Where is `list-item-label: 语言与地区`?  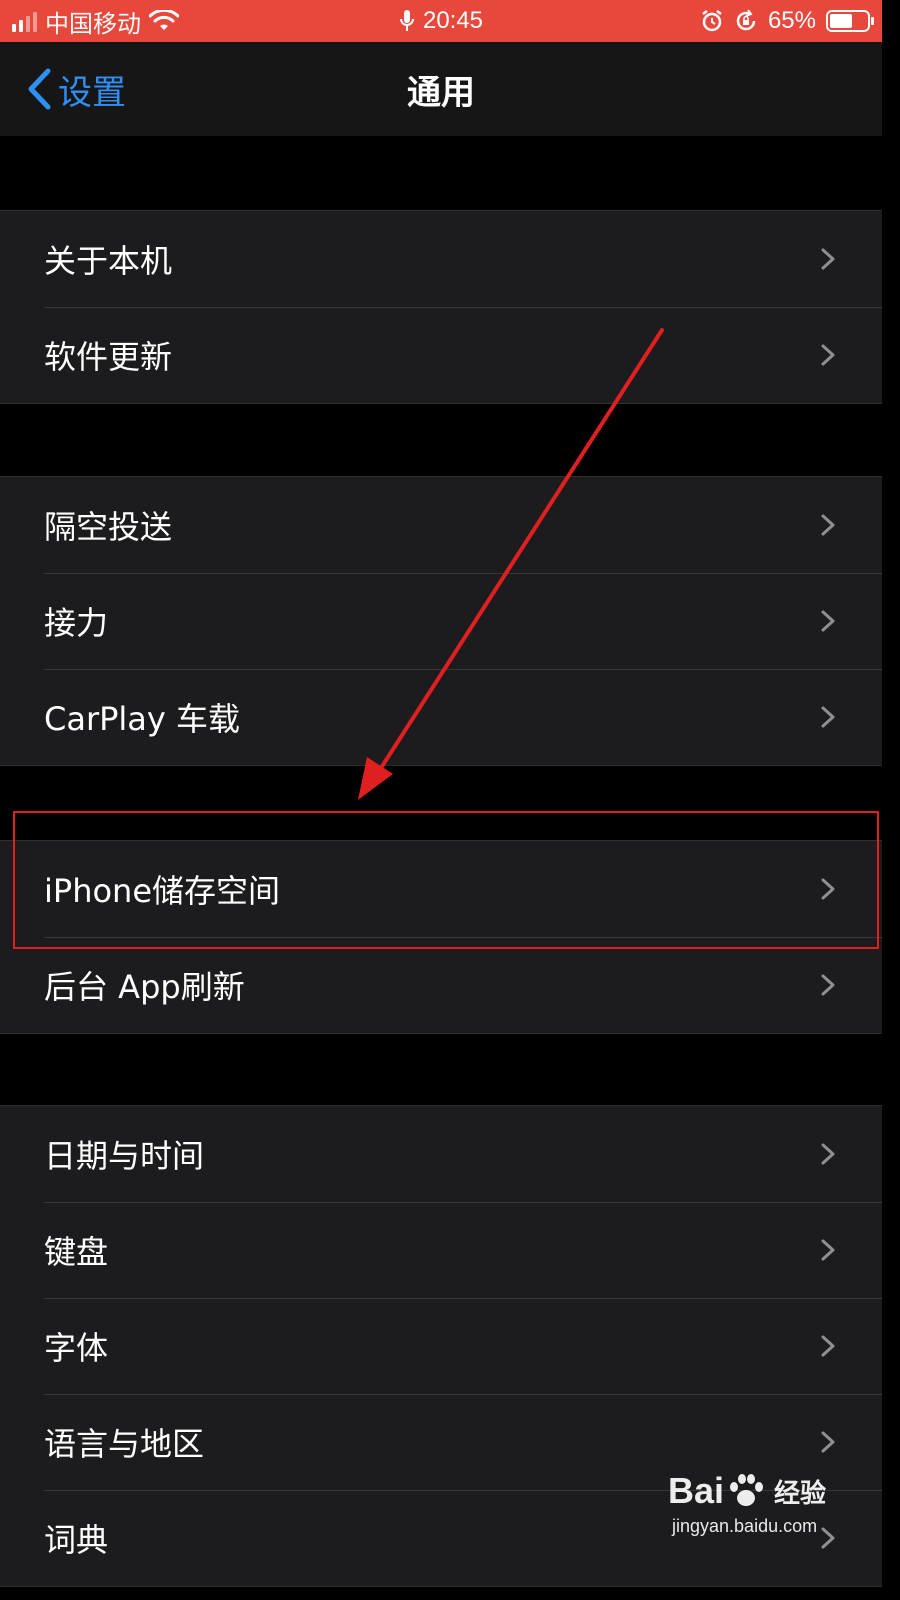
list-item-label: 语言与地区 is located at coordinates (124, 1444).